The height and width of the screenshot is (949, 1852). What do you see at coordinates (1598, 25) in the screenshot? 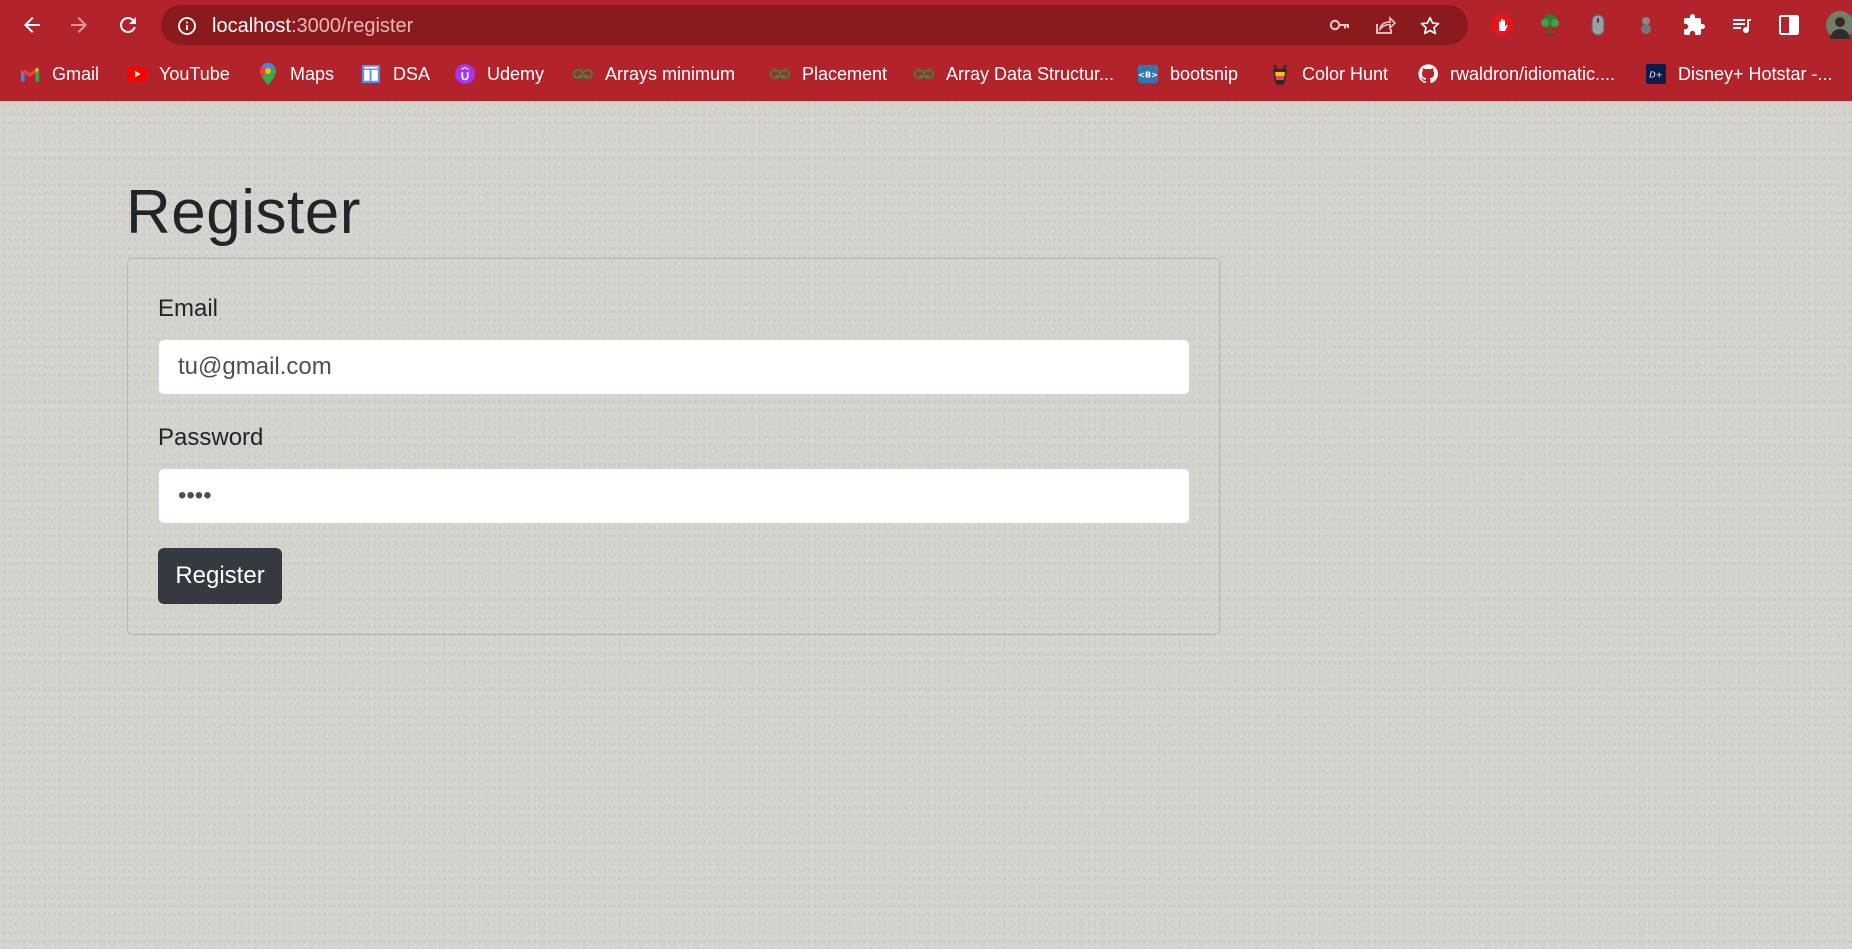
I see `mouse-extension-icon` at bounding box center [1598, 25].